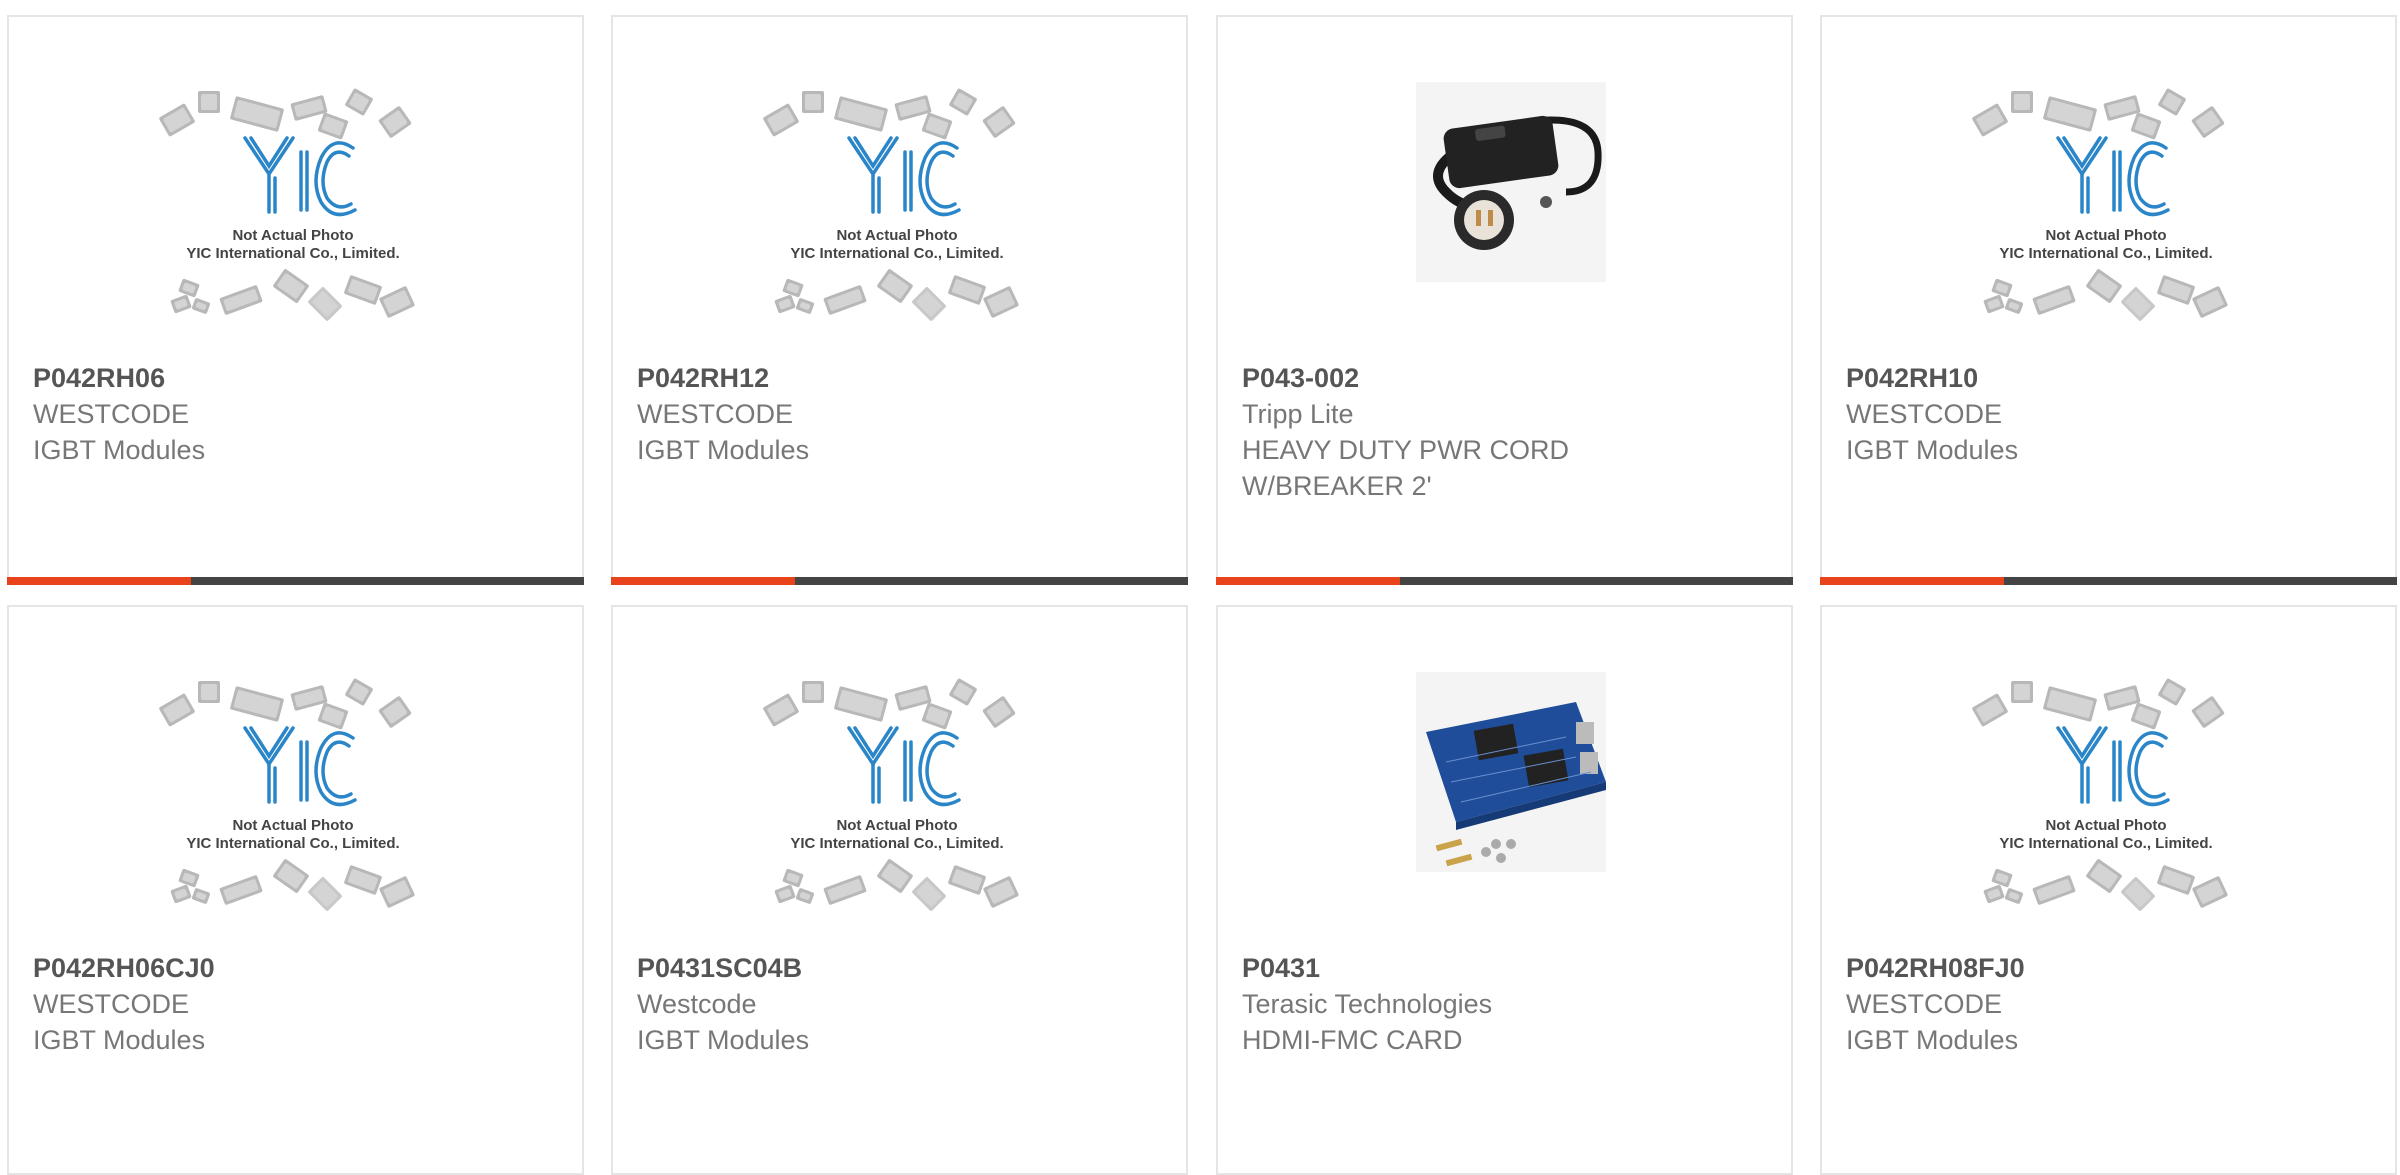  Describe the element at coordinates (297, 968) in the screenshot. I see `part-number: P042RH06CJ0` at that location.